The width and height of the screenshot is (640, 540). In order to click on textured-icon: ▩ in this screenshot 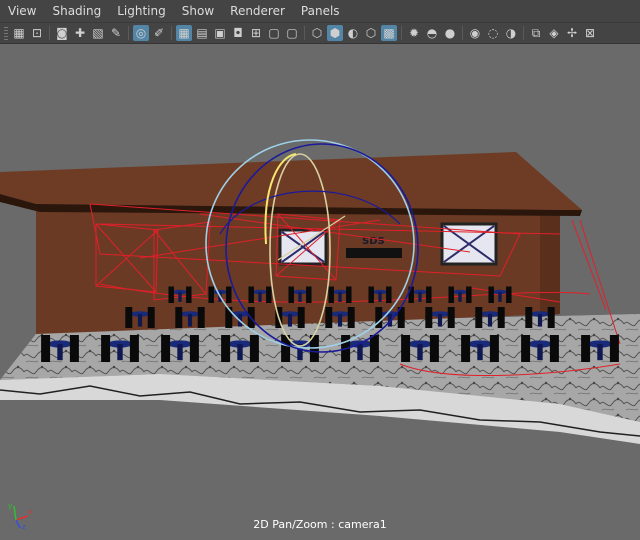, I will do `click(389, 33)`.